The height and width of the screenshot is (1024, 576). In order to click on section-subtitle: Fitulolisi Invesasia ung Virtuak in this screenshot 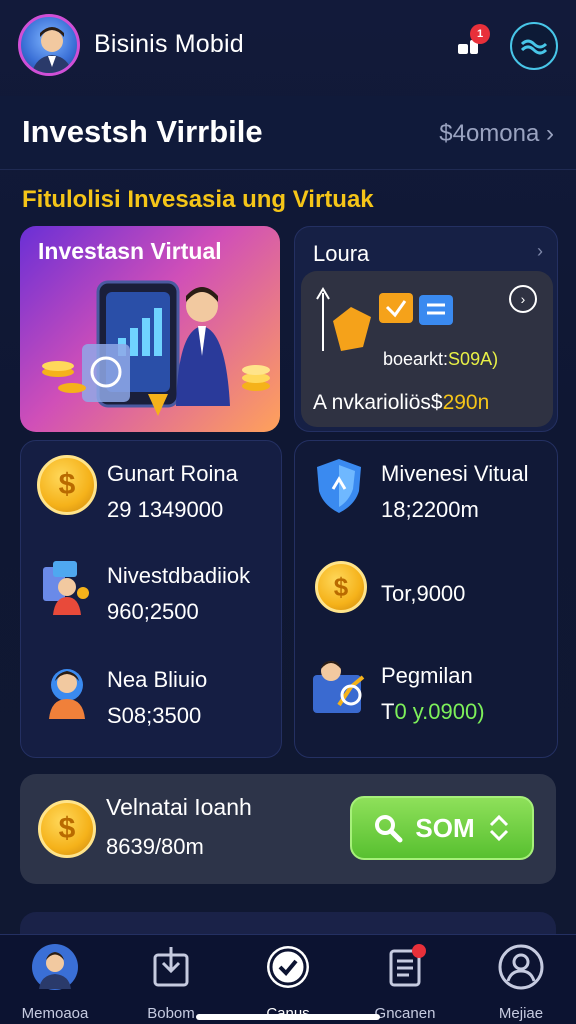, I will do `click(198, 199)`.